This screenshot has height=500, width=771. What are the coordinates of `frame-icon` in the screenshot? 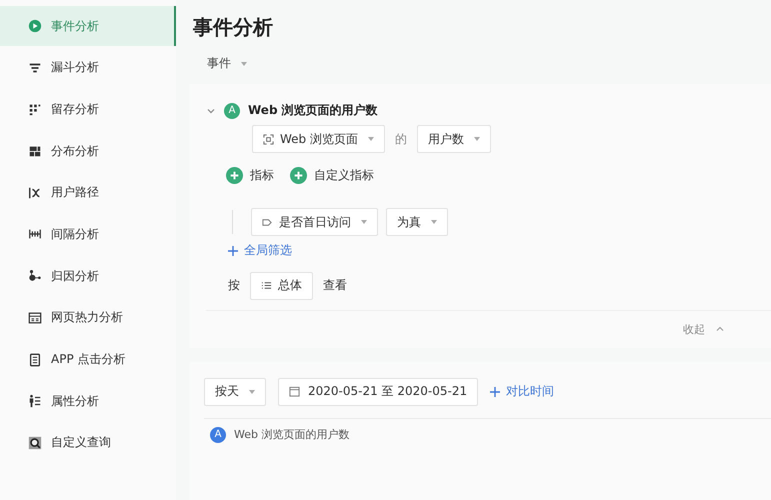 It's located at (268, 139).